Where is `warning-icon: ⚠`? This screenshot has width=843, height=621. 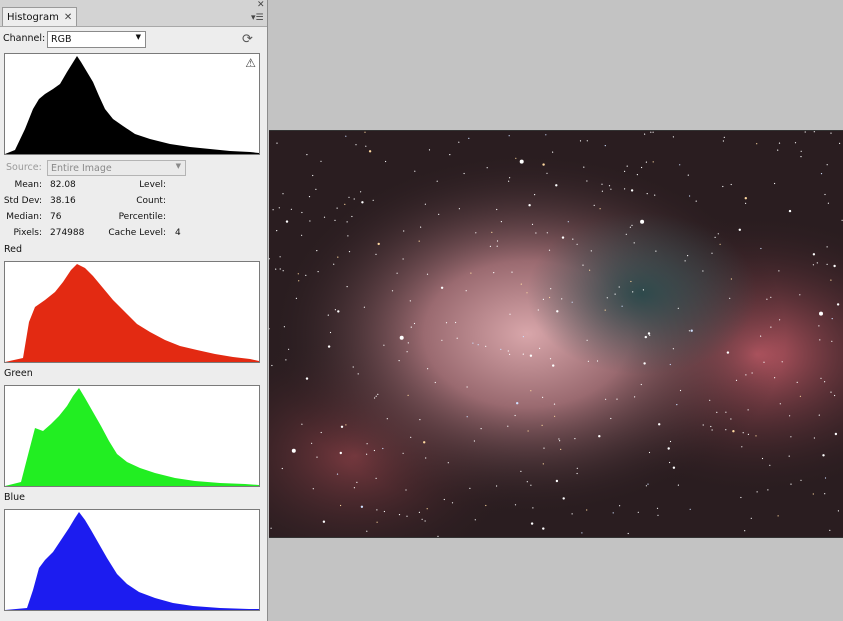 warning-icon: ⚠ is located at coordinates (250, 63).